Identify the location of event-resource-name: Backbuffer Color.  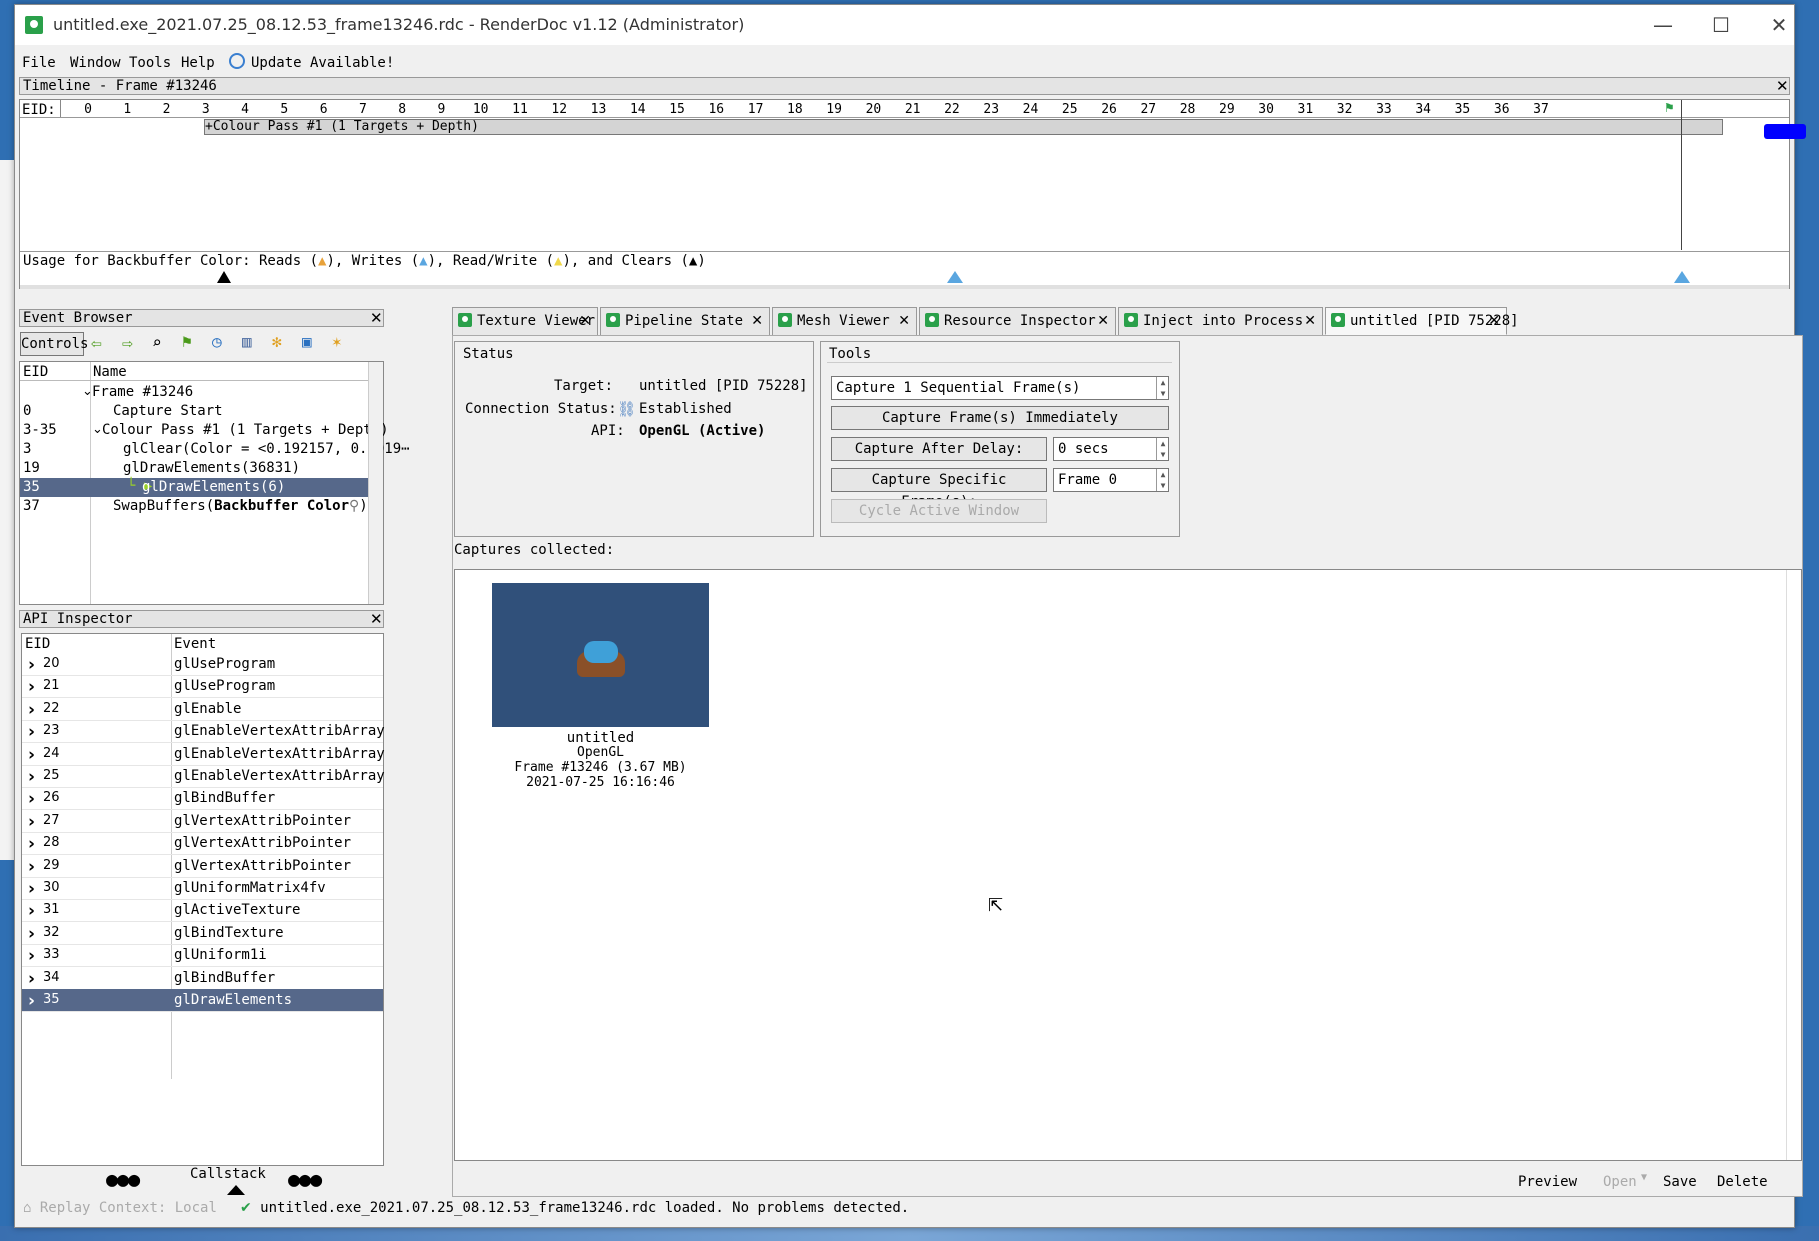
(281, 506).